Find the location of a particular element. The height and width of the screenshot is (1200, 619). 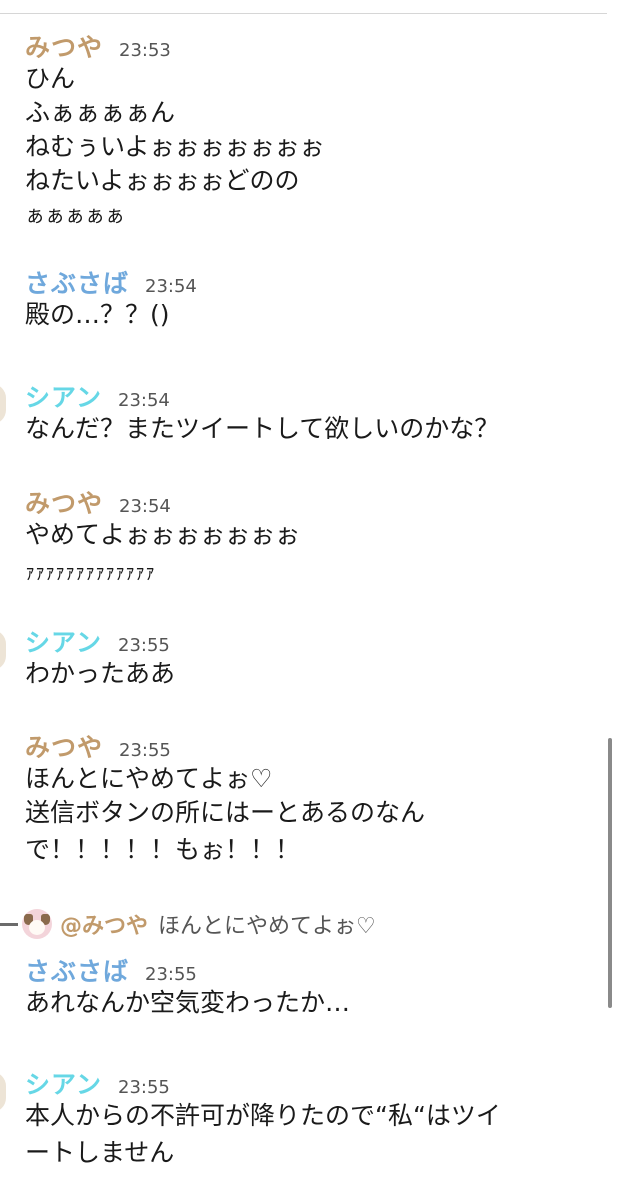

reply-quote-text: ほんとにやめてよぉ♡ is located at coordinates (267, 926).